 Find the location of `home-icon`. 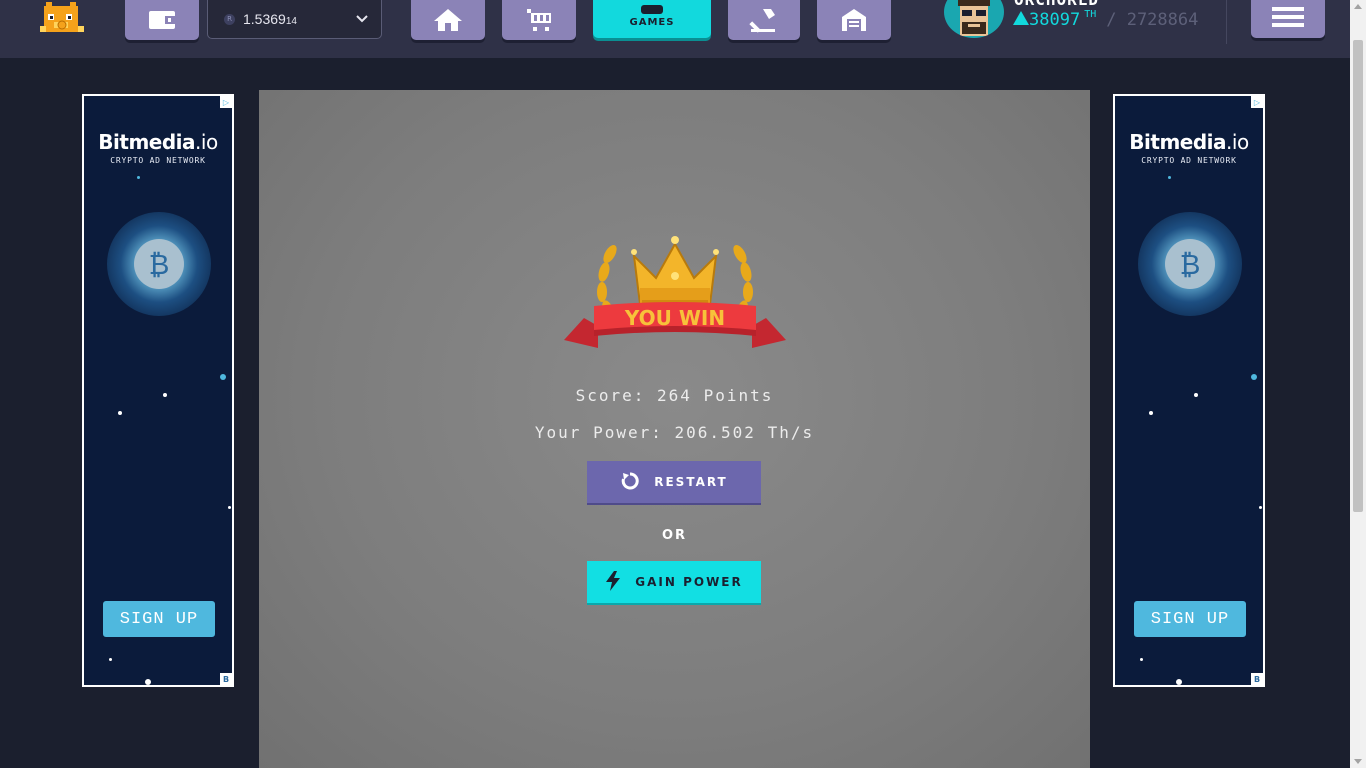

home-icon is located at coordinates (448, 20).